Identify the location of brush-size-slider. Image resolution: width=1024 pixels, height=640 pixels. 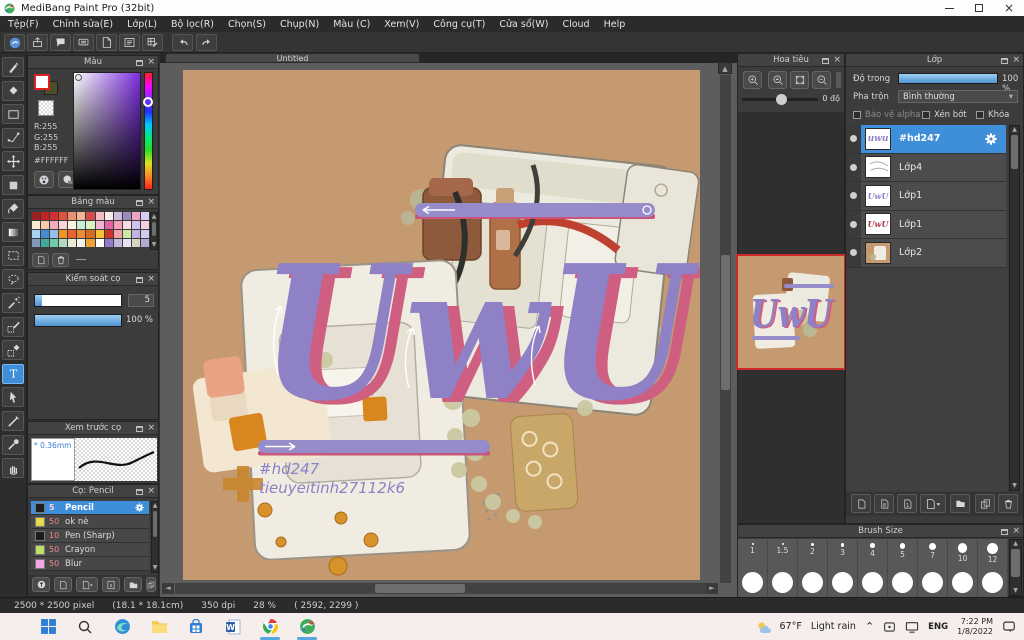
(78, 300).